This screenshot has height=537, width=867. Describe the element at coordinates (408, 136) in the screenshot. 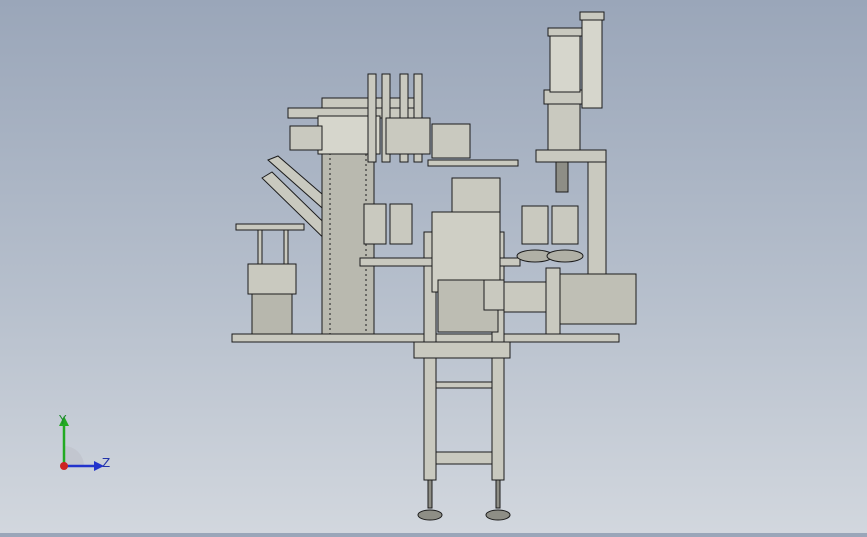

I see `mid-guide-block` at that location.